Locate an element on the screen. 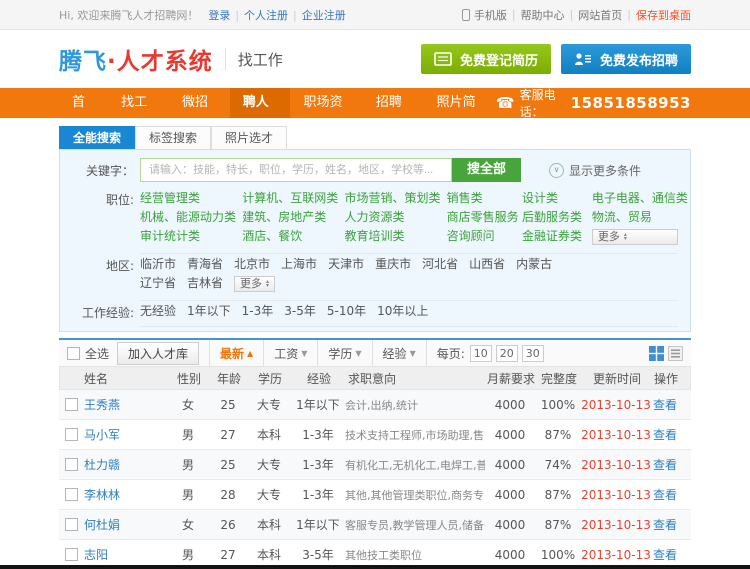 This screenshot has height=569, width=750. region-link-6: 河北省 is located at coordinates (440, 264).